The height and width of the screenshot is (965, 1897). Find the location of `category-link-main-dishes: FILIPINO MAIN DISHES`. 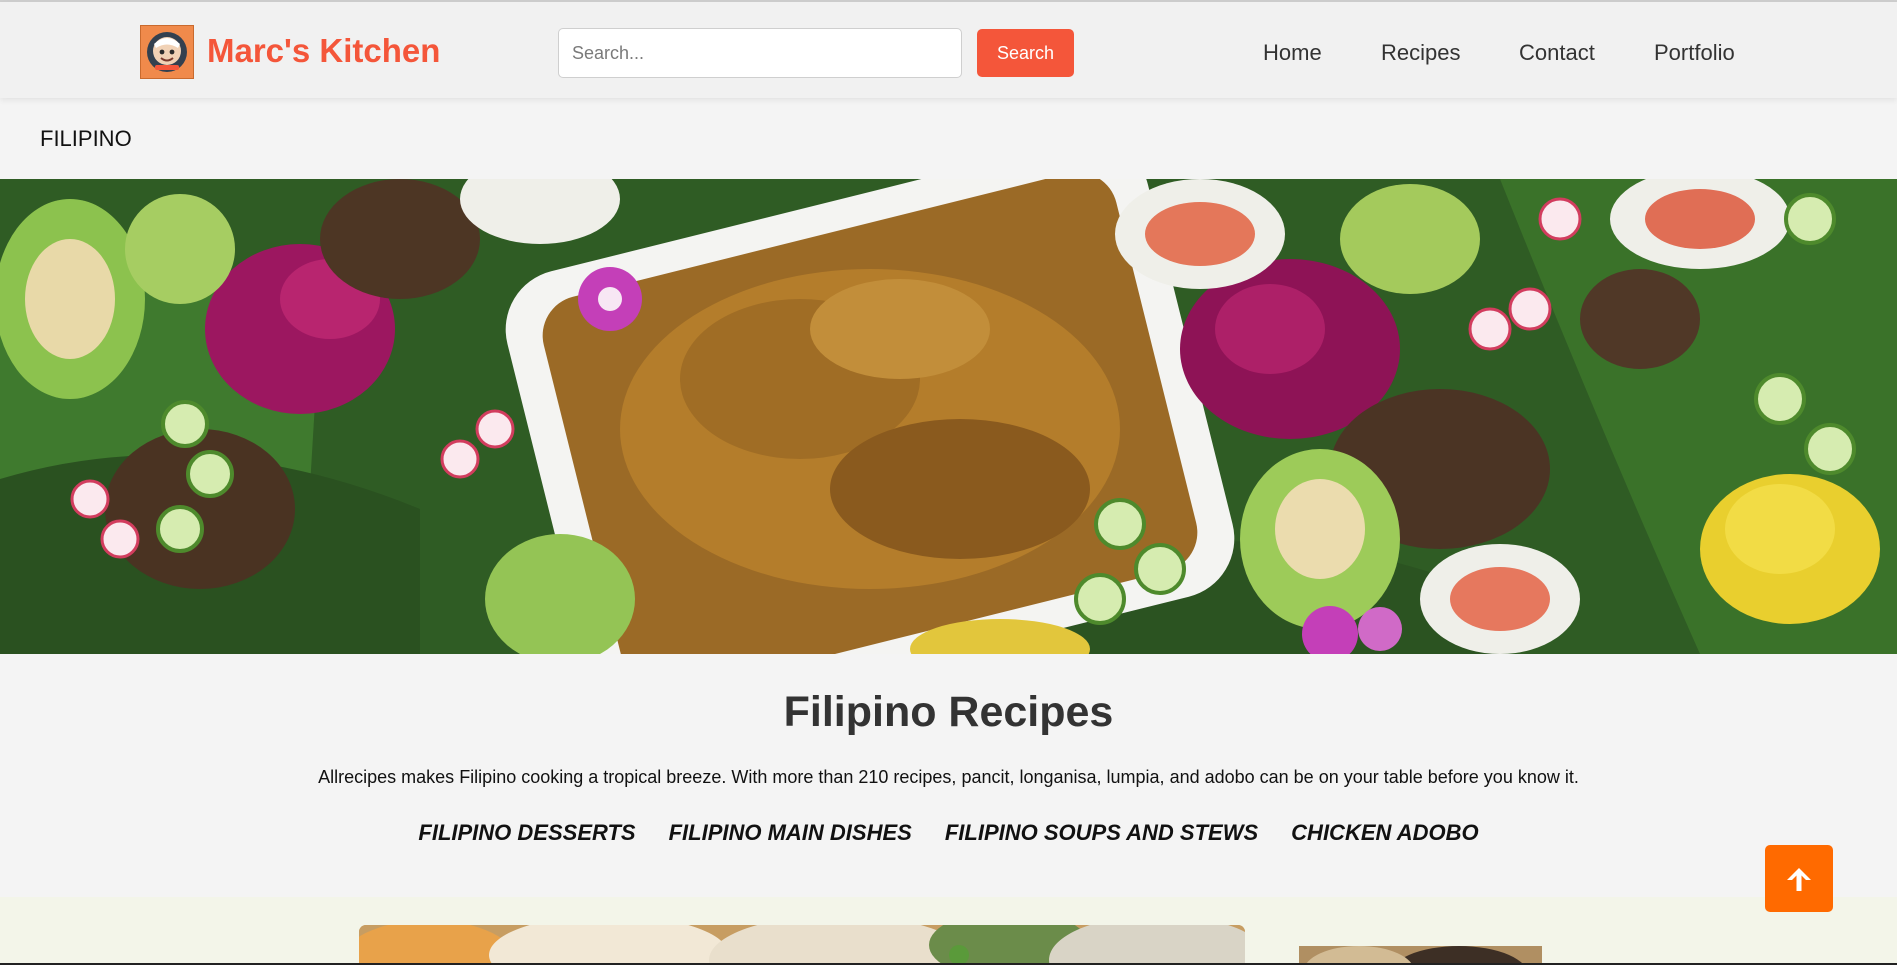

category-link-main-dishes: FILIPINO MAIN DISHES is located at coordinates (790, 833).